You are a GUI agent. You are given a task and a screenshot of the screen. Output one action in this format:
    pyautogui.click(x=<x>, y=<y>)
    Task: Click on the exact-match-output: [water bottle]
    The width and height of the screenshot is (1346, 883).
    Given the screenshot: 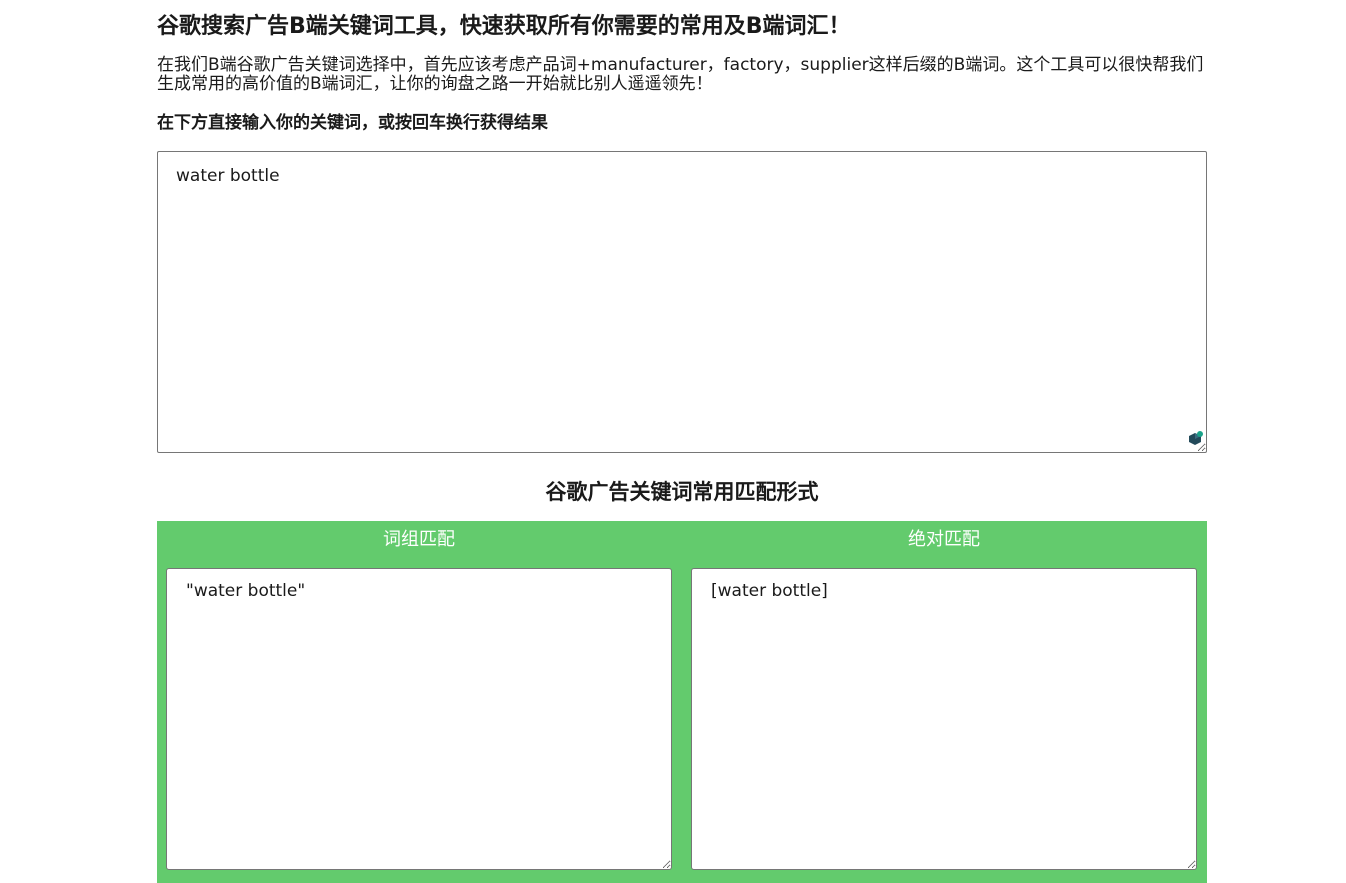 What is the action you would take?
    pyautogui.click(x=944, y=719)
    